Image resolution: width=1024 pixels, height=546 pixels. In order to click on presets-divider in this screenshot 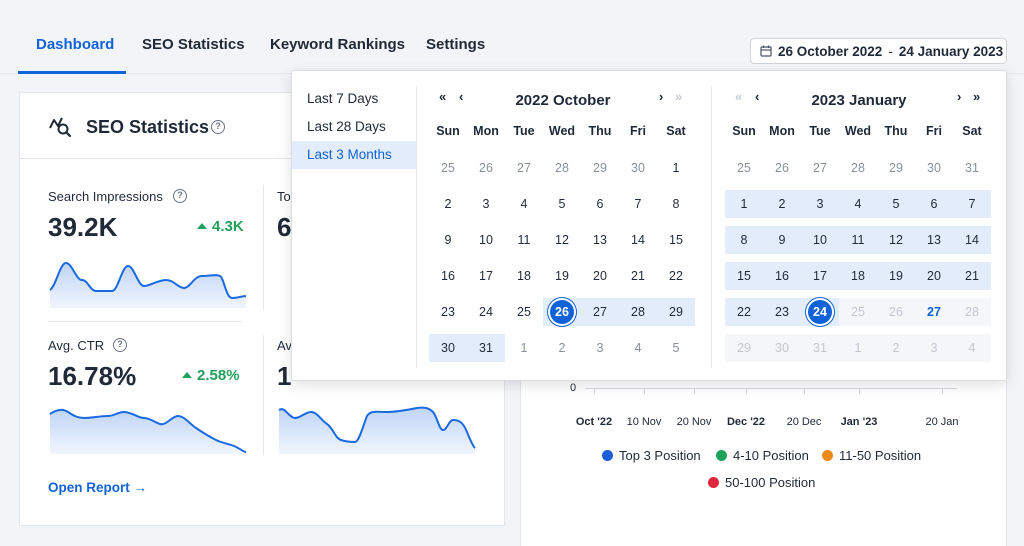, I will do `click(416, 227)`.